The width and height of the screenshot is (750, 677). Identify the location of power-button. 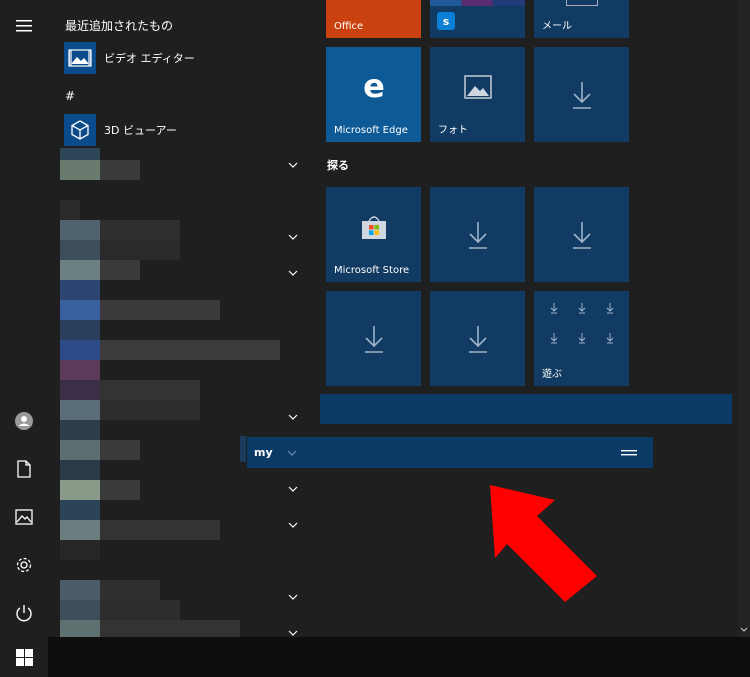
(24, 613).